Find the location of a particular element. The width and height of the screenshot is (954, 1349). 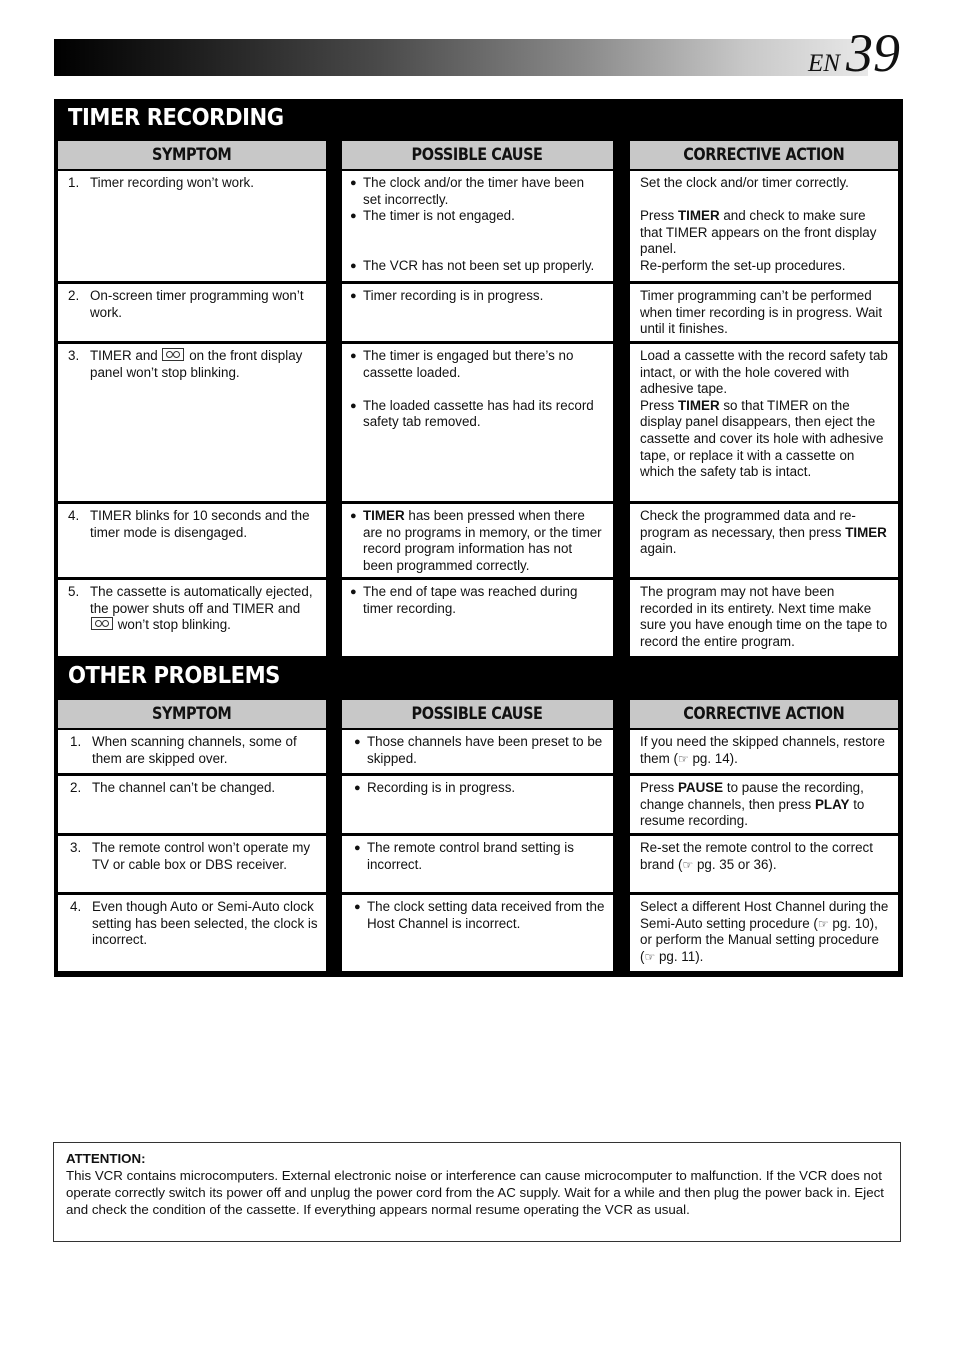

symptom-text: The channel can’t be changed. is located at coordinates (184, 787).